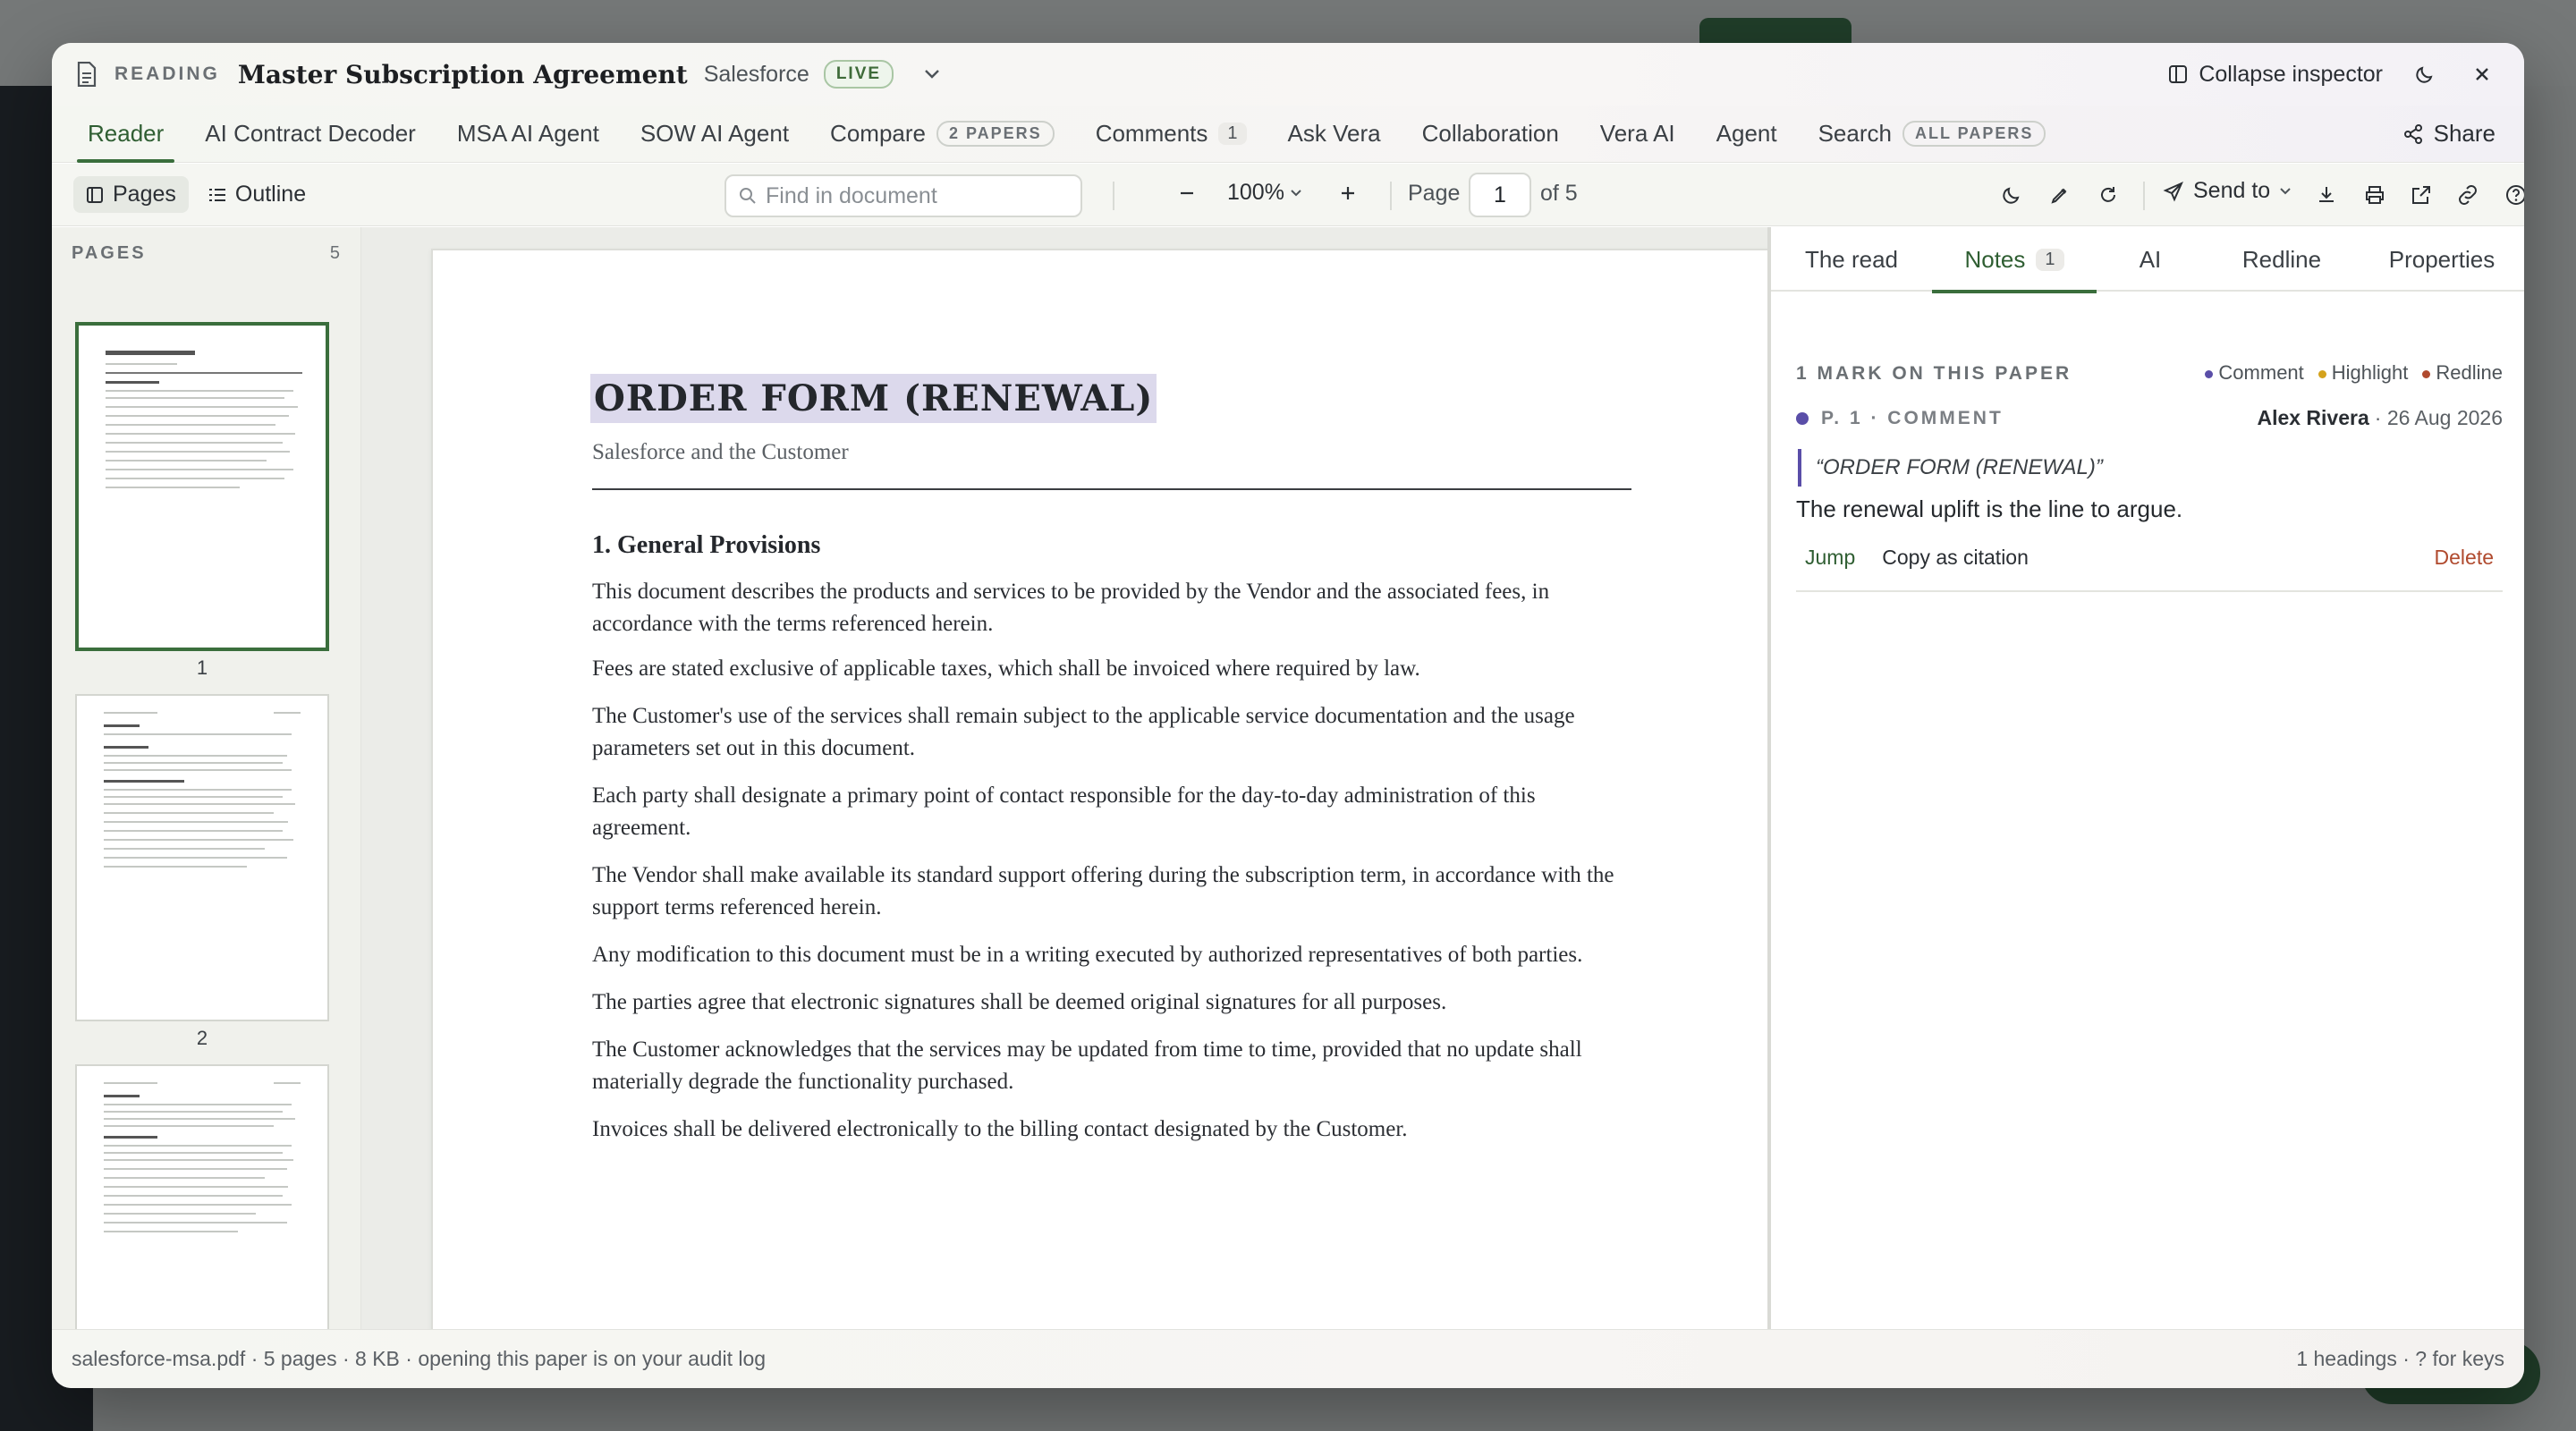 The image size is (2576, 1431). I want to click on page-number-input, so click(1500, 195).